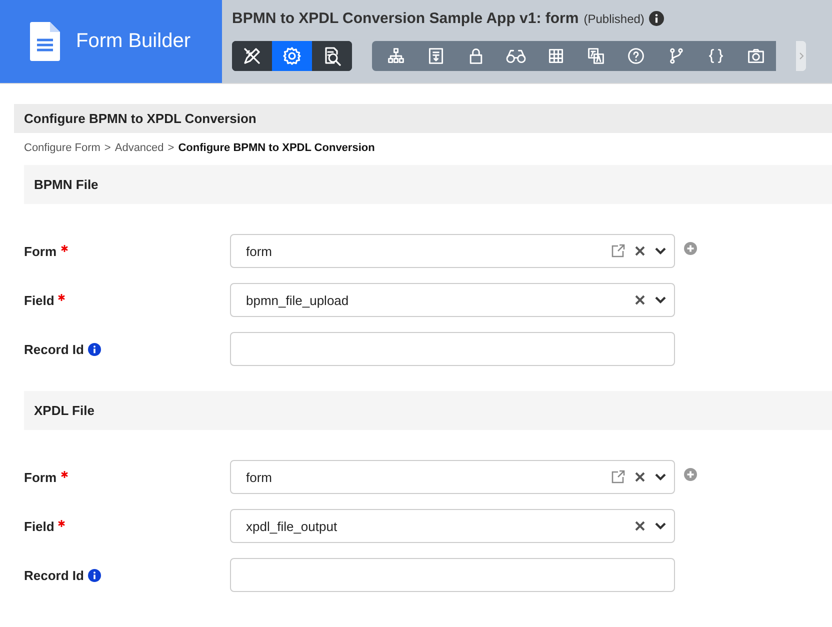  What do you see at coordinates (756, 56) in the screenshot?
I see `camera-icon` at bounding box center [756, 56].